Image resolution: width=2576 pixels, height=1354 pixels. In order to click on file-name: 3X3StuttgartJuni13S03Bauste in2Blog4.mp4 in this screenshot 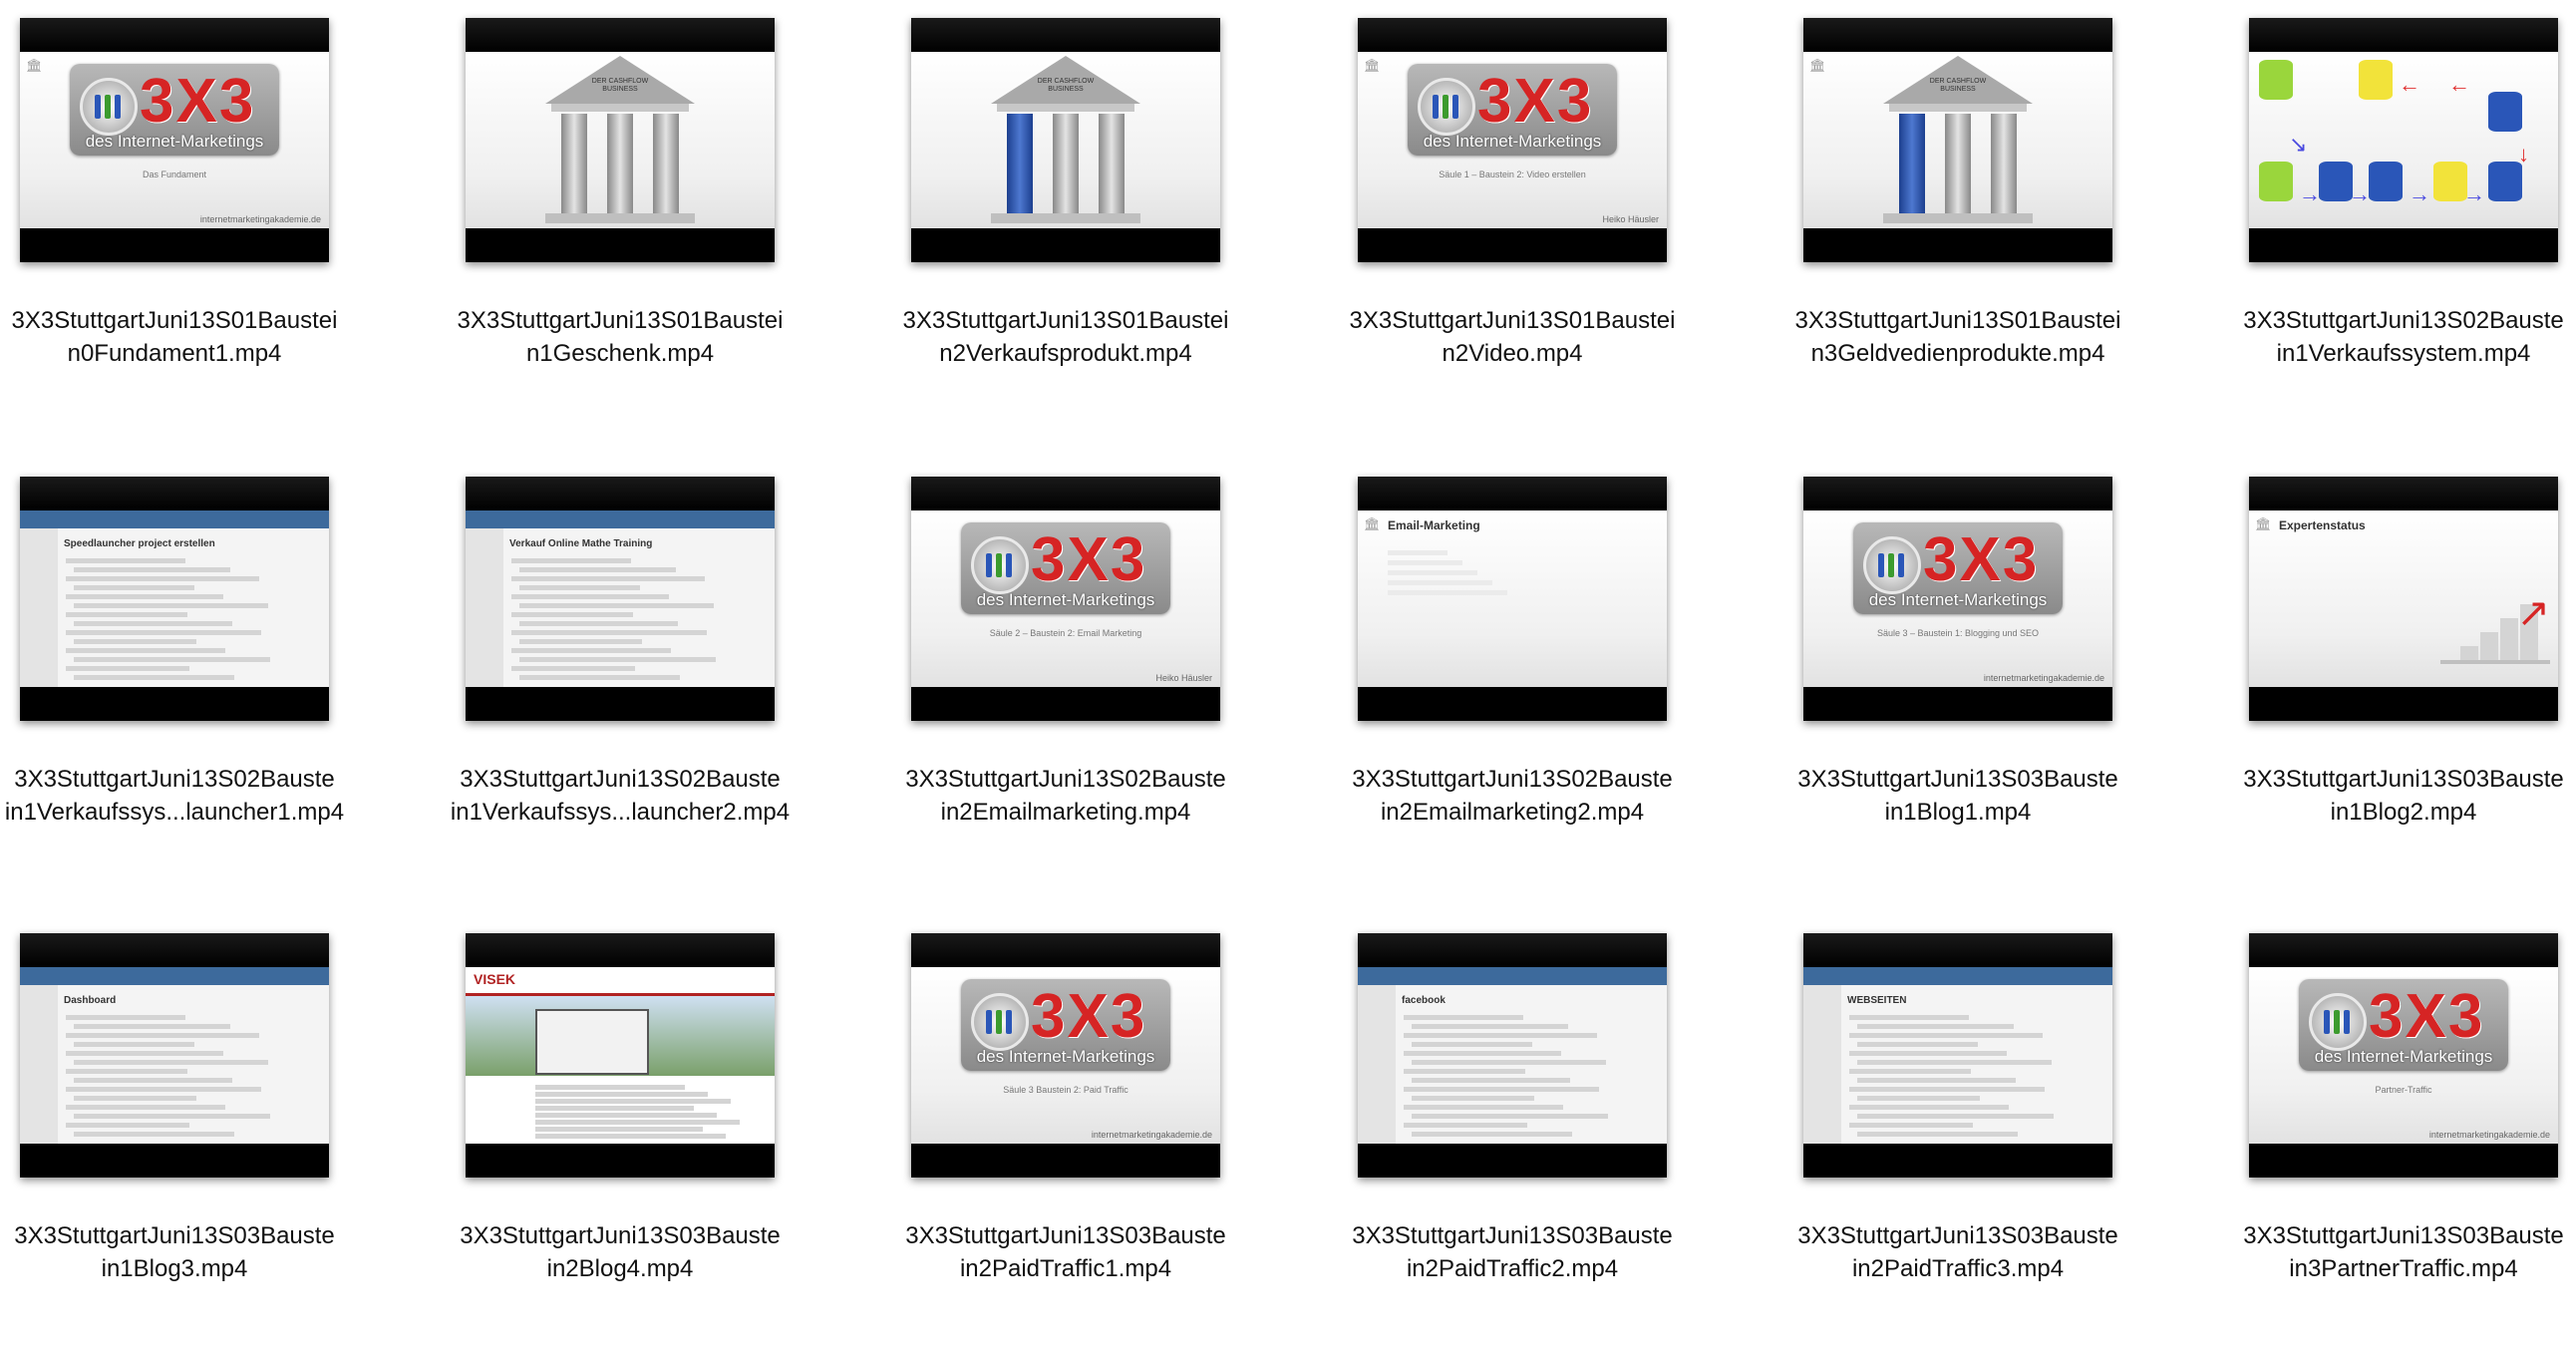, I will do `click(620, 1252)`.